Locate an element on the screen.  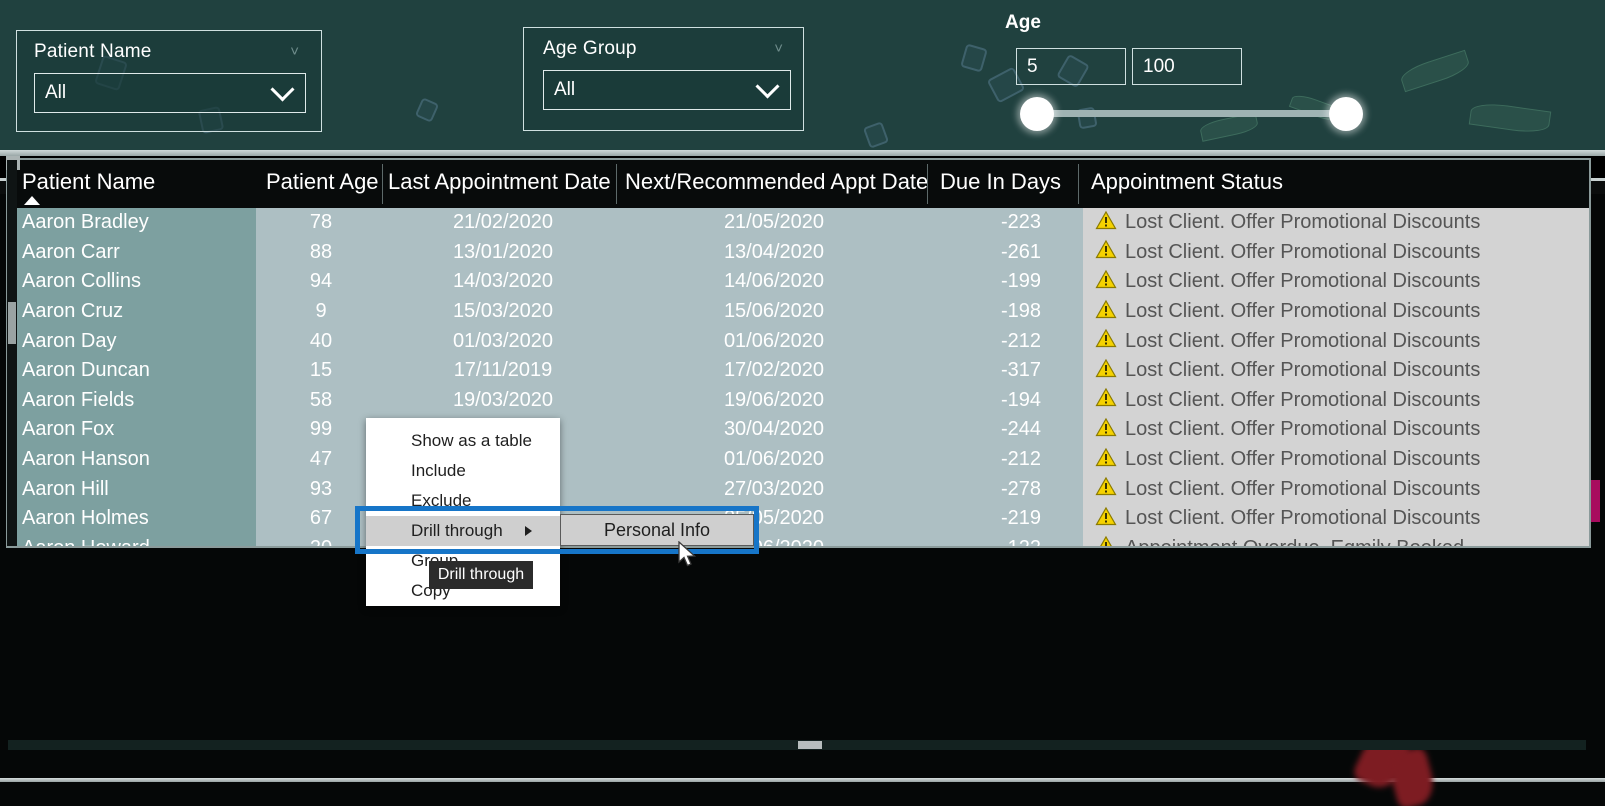
cell-due-in-days: -219 is located at coordinates (1005, 519).